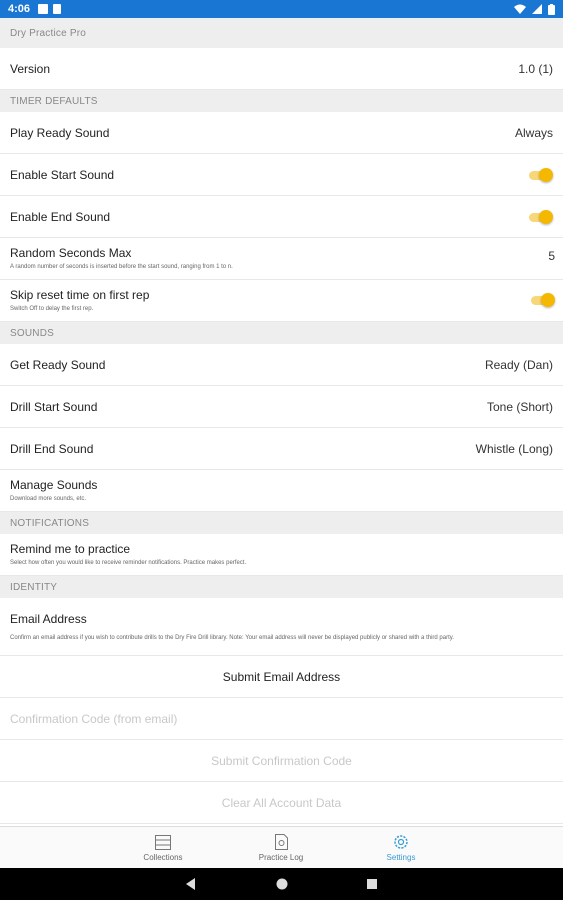  Describe the element at coordinates (60, 132) in the screenshot. I see `play-ready-sound-label: Play Ready Sound` at that location.